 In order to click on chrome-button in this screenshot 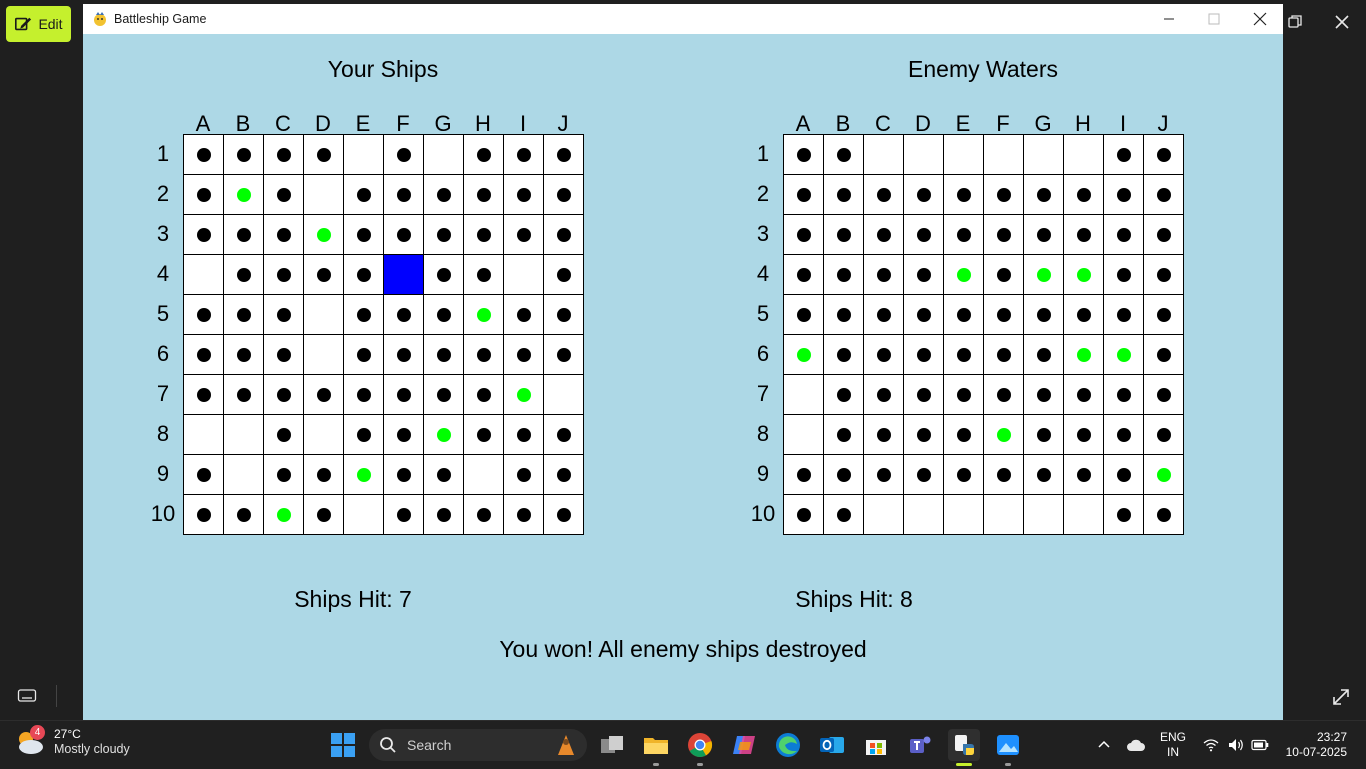, I will do `click(700, 747)`.